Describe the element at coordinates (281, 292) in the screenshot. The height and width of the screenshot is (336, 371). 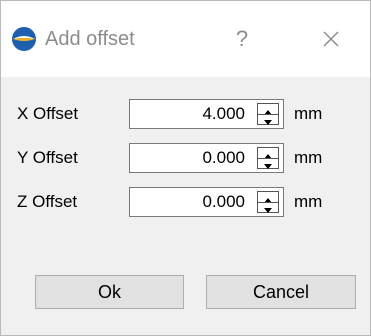
I see `cancel-button: Cancel` at that location.